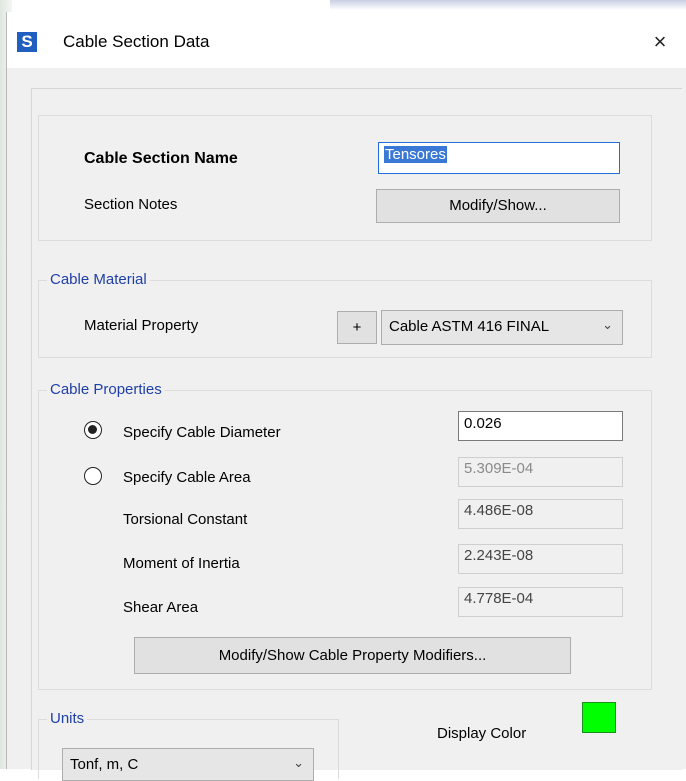 Image resolution: width=686 pixels, height=781 pixels. I want to click on section-name-value: Tensores, so click(415, 154).